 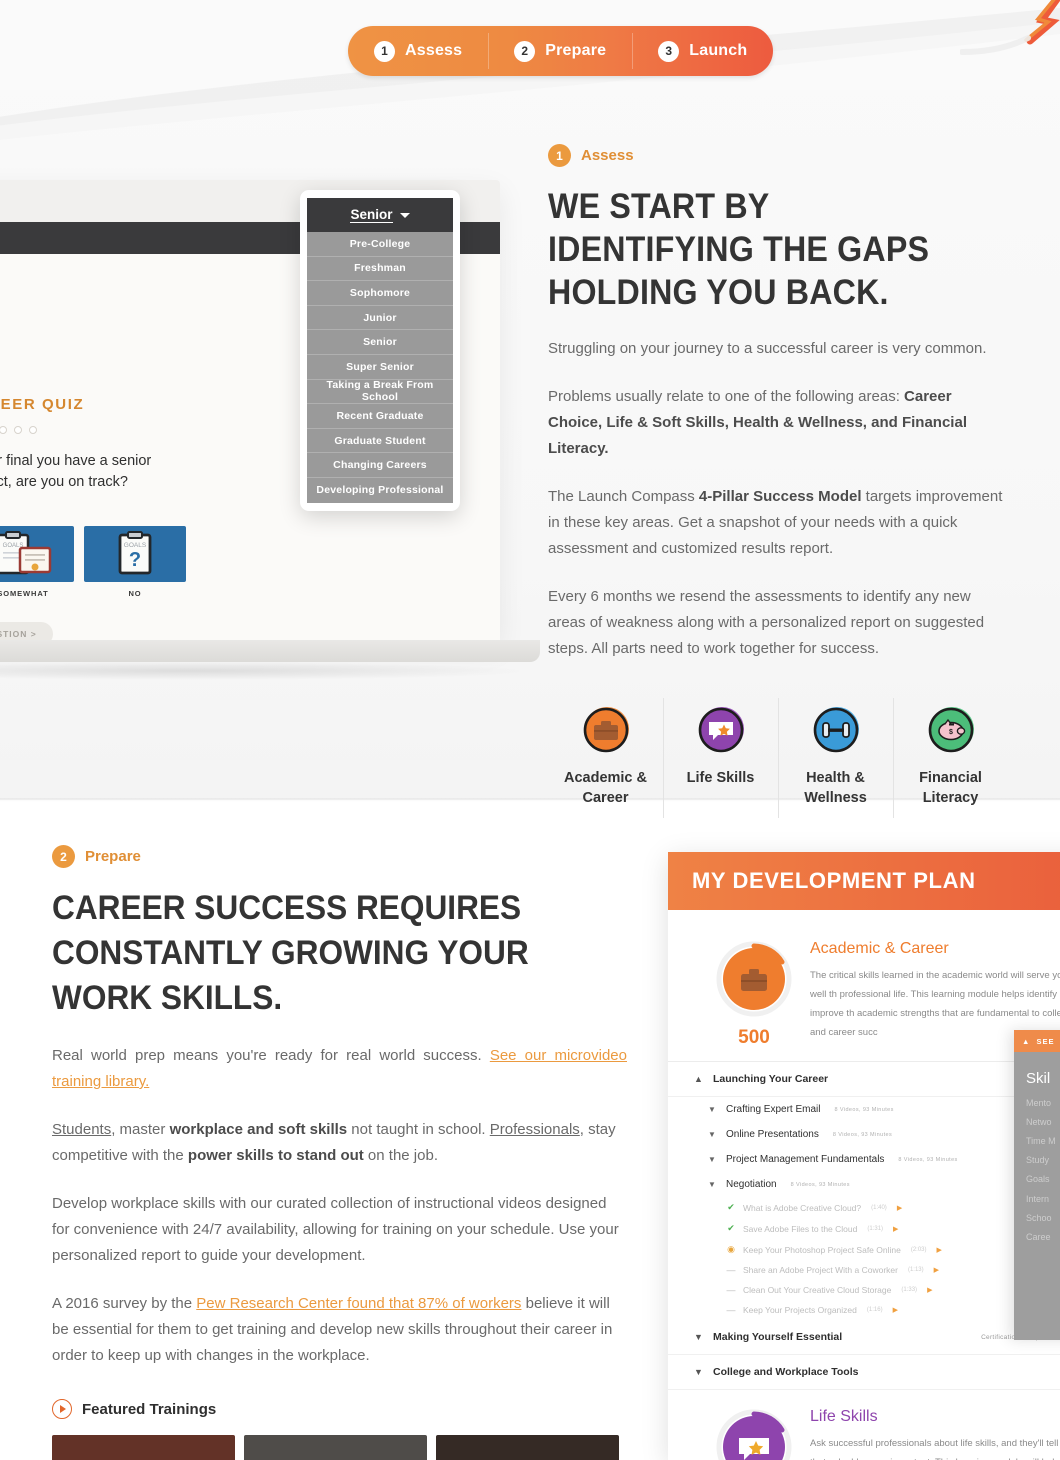 I want to click on year-dropdown-option: Changing Careers, so click(x=380, y=465).